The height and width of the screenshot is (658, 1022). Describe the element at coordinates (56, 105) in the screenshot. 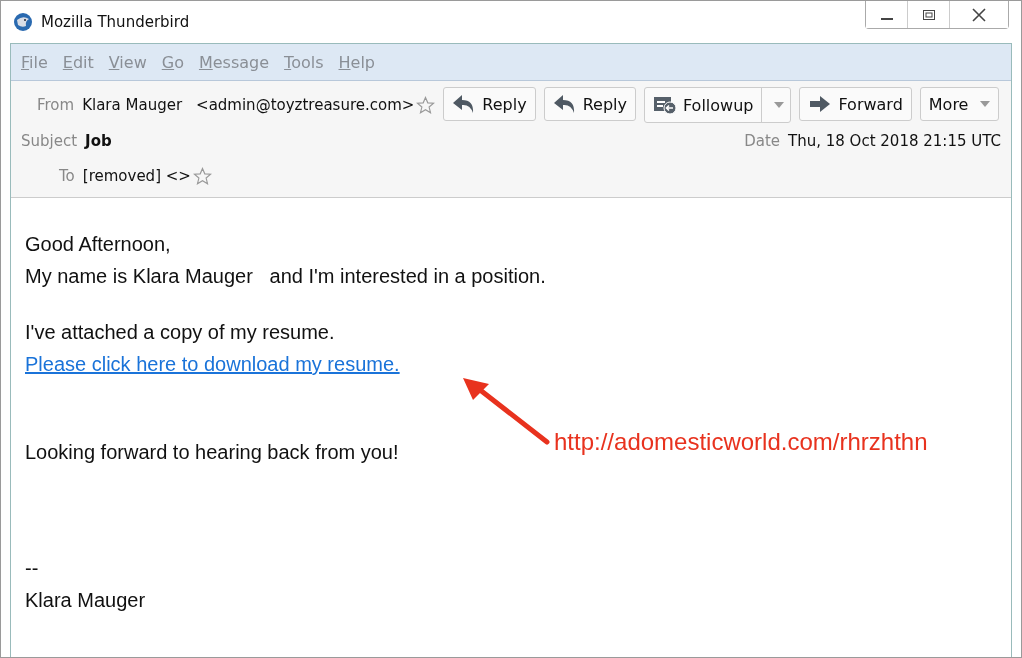

I see `from-label: From` at that location.